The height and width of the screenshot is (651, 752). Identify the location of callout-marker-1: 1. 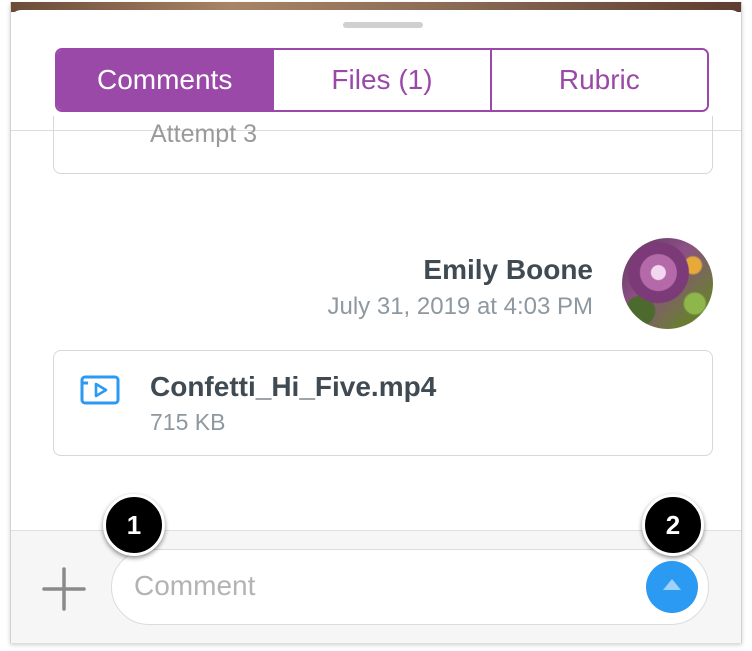
(134, 525).